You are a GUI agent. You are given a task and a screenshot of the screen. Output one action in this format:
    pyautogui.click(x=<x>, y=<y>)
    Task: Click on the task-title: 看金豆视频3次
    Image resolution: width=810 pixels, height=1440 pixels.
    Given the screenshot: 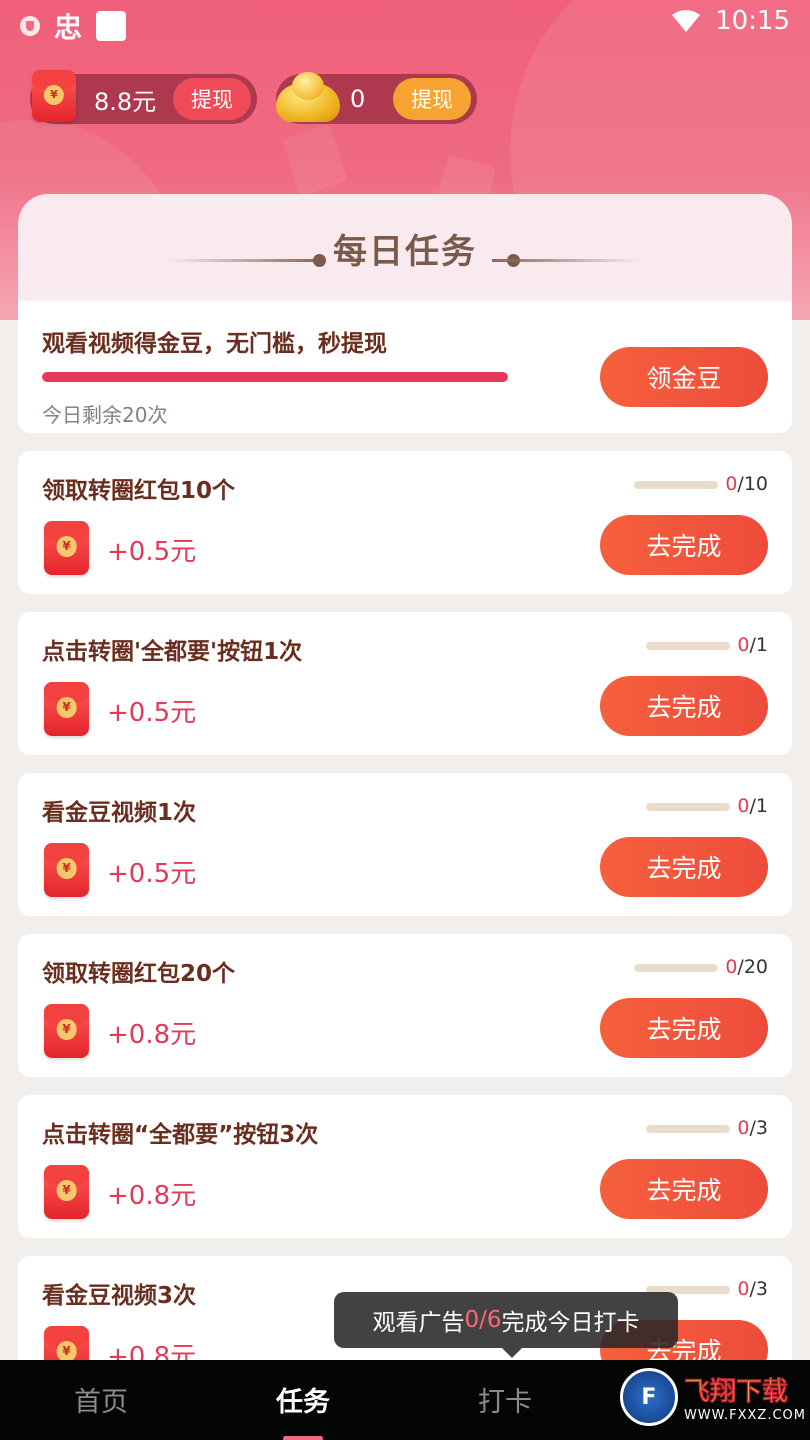 What is the action you would take?
    pyautogui.click(x=119, y=1296)
    